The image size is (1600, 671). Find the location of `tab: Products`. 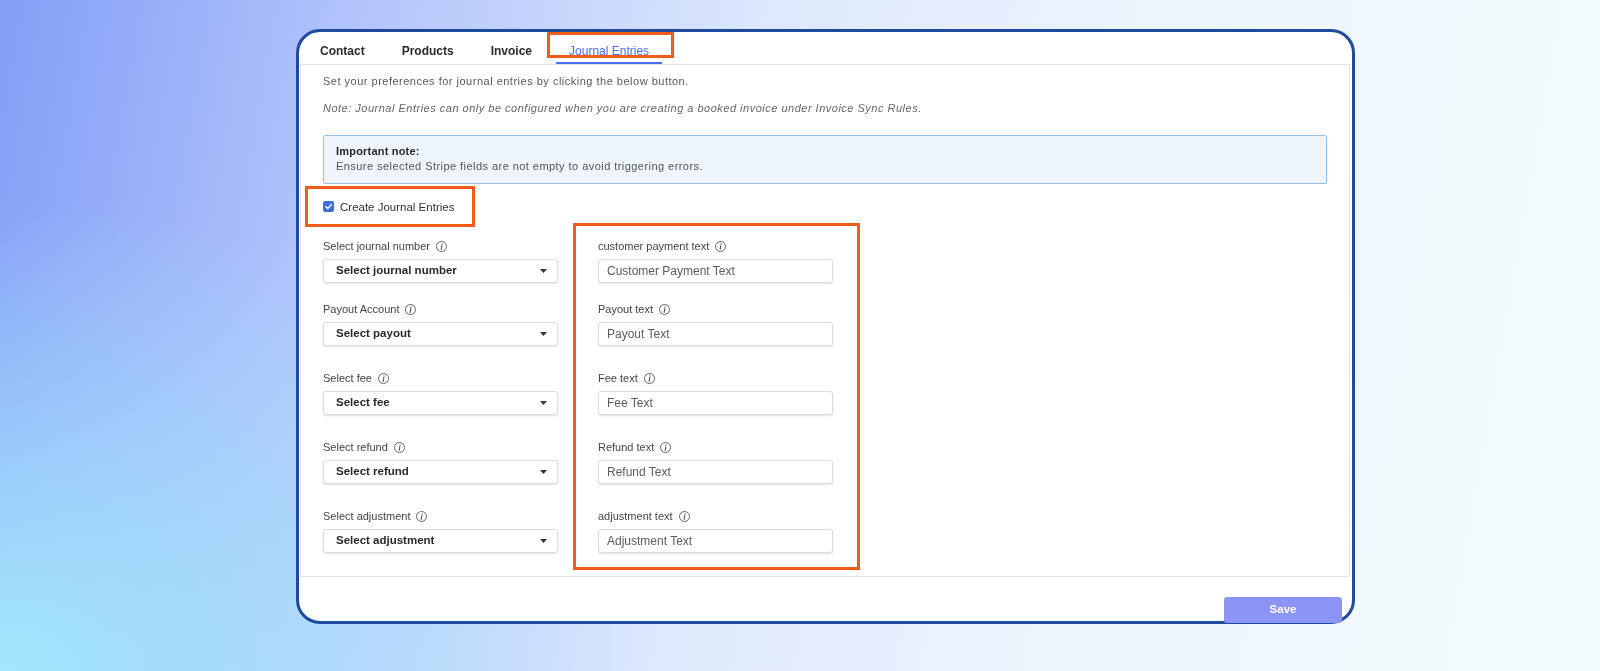

tab: Products is located at coordinates (427, 48).